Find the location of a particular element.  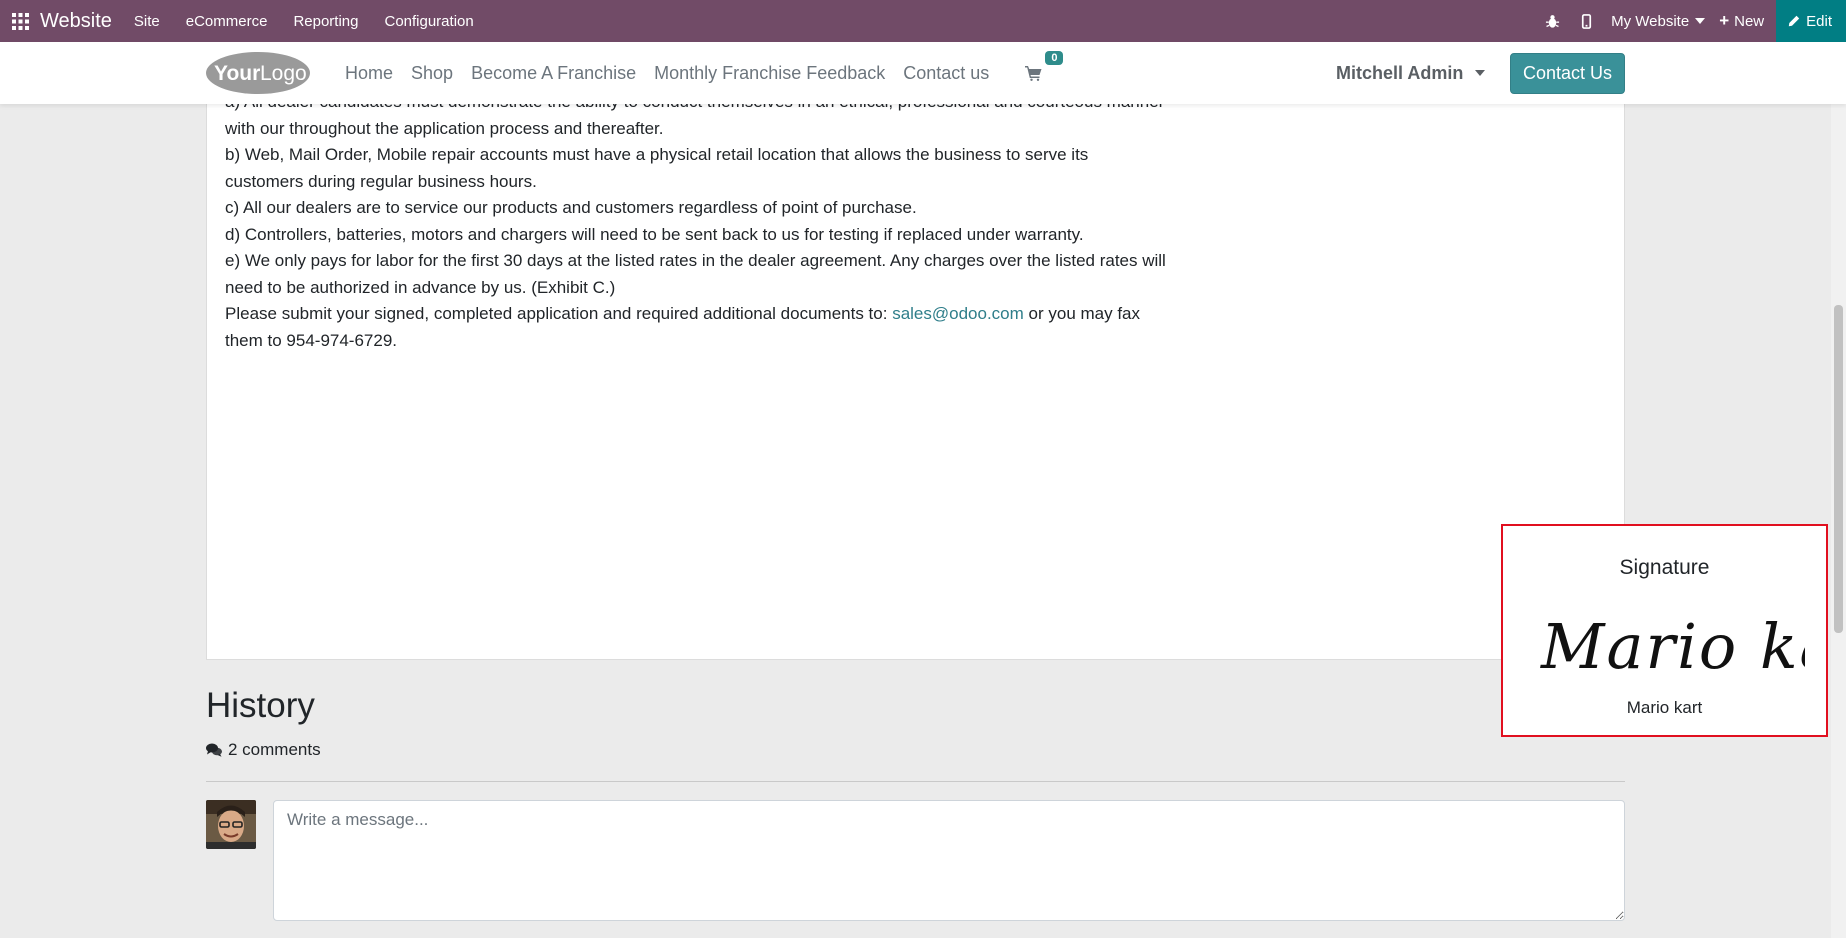

signature-block: Signature Mario kart Mario kart is located at coordinates (1664, 630).